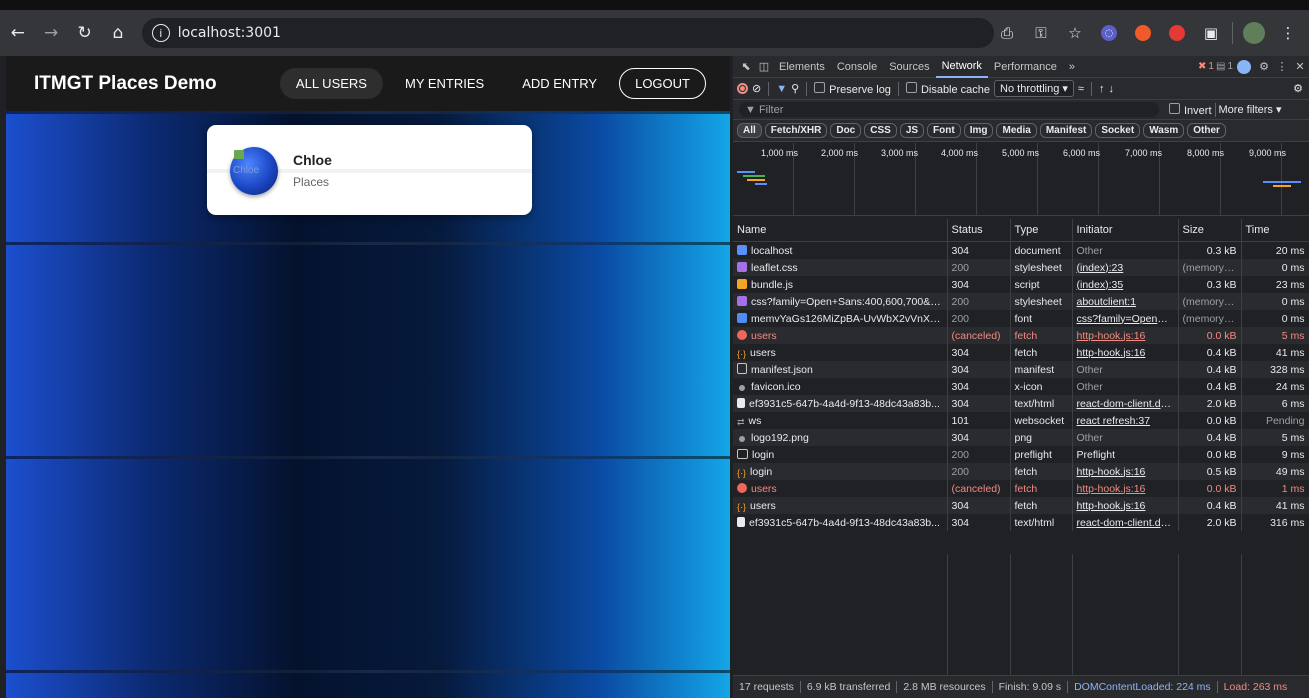 The height and width of the screenshot is (698, 1309). I want to click on chip-all: All, so click(749, 130).